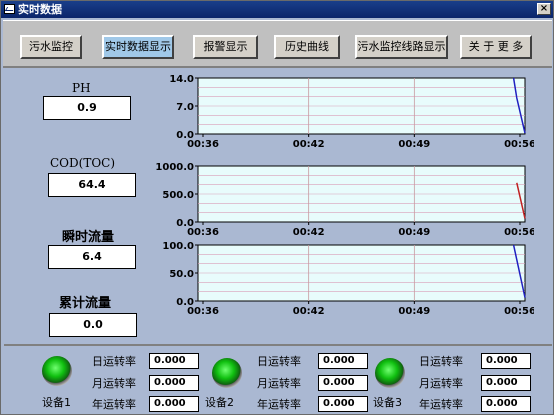 This screenshot has width=554, height=415. What do you see at coordinates (181, 274) in the screenshot?
I see `y-tick-label: 50.0` at bounding box center [181, 274].